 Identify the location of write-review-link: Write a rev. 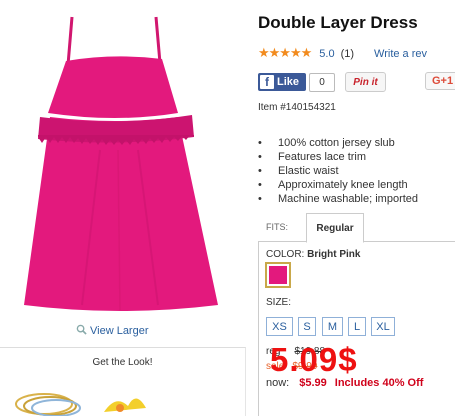
(400, 54).